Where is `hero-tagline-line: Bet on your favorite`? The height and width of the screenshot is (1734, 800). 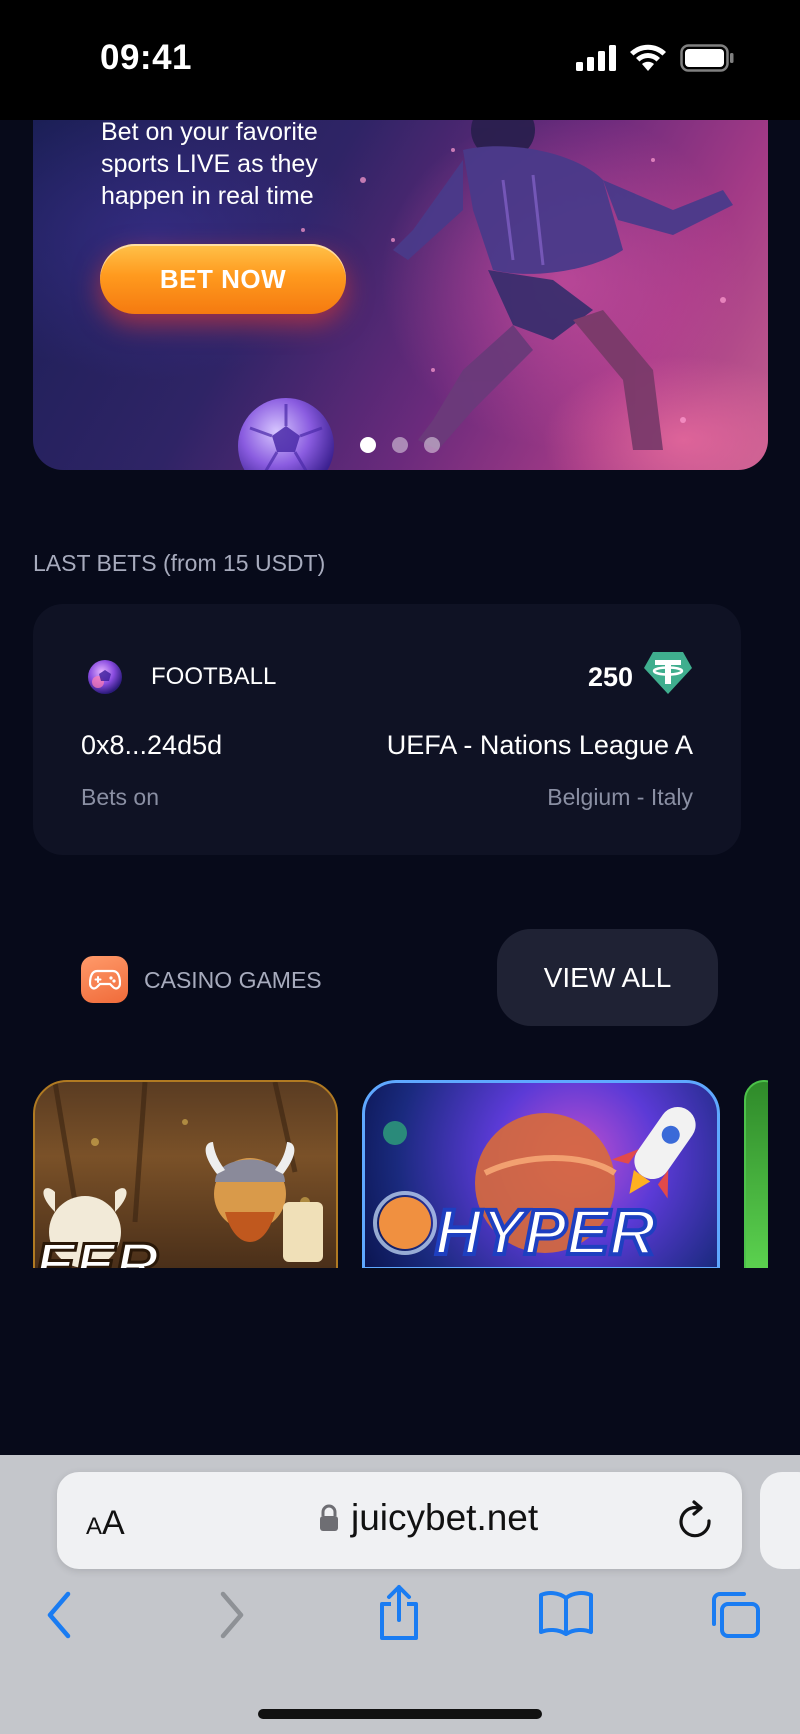 hero-tagline-line: Bet on your favorite is located at coordinates (209, 133).